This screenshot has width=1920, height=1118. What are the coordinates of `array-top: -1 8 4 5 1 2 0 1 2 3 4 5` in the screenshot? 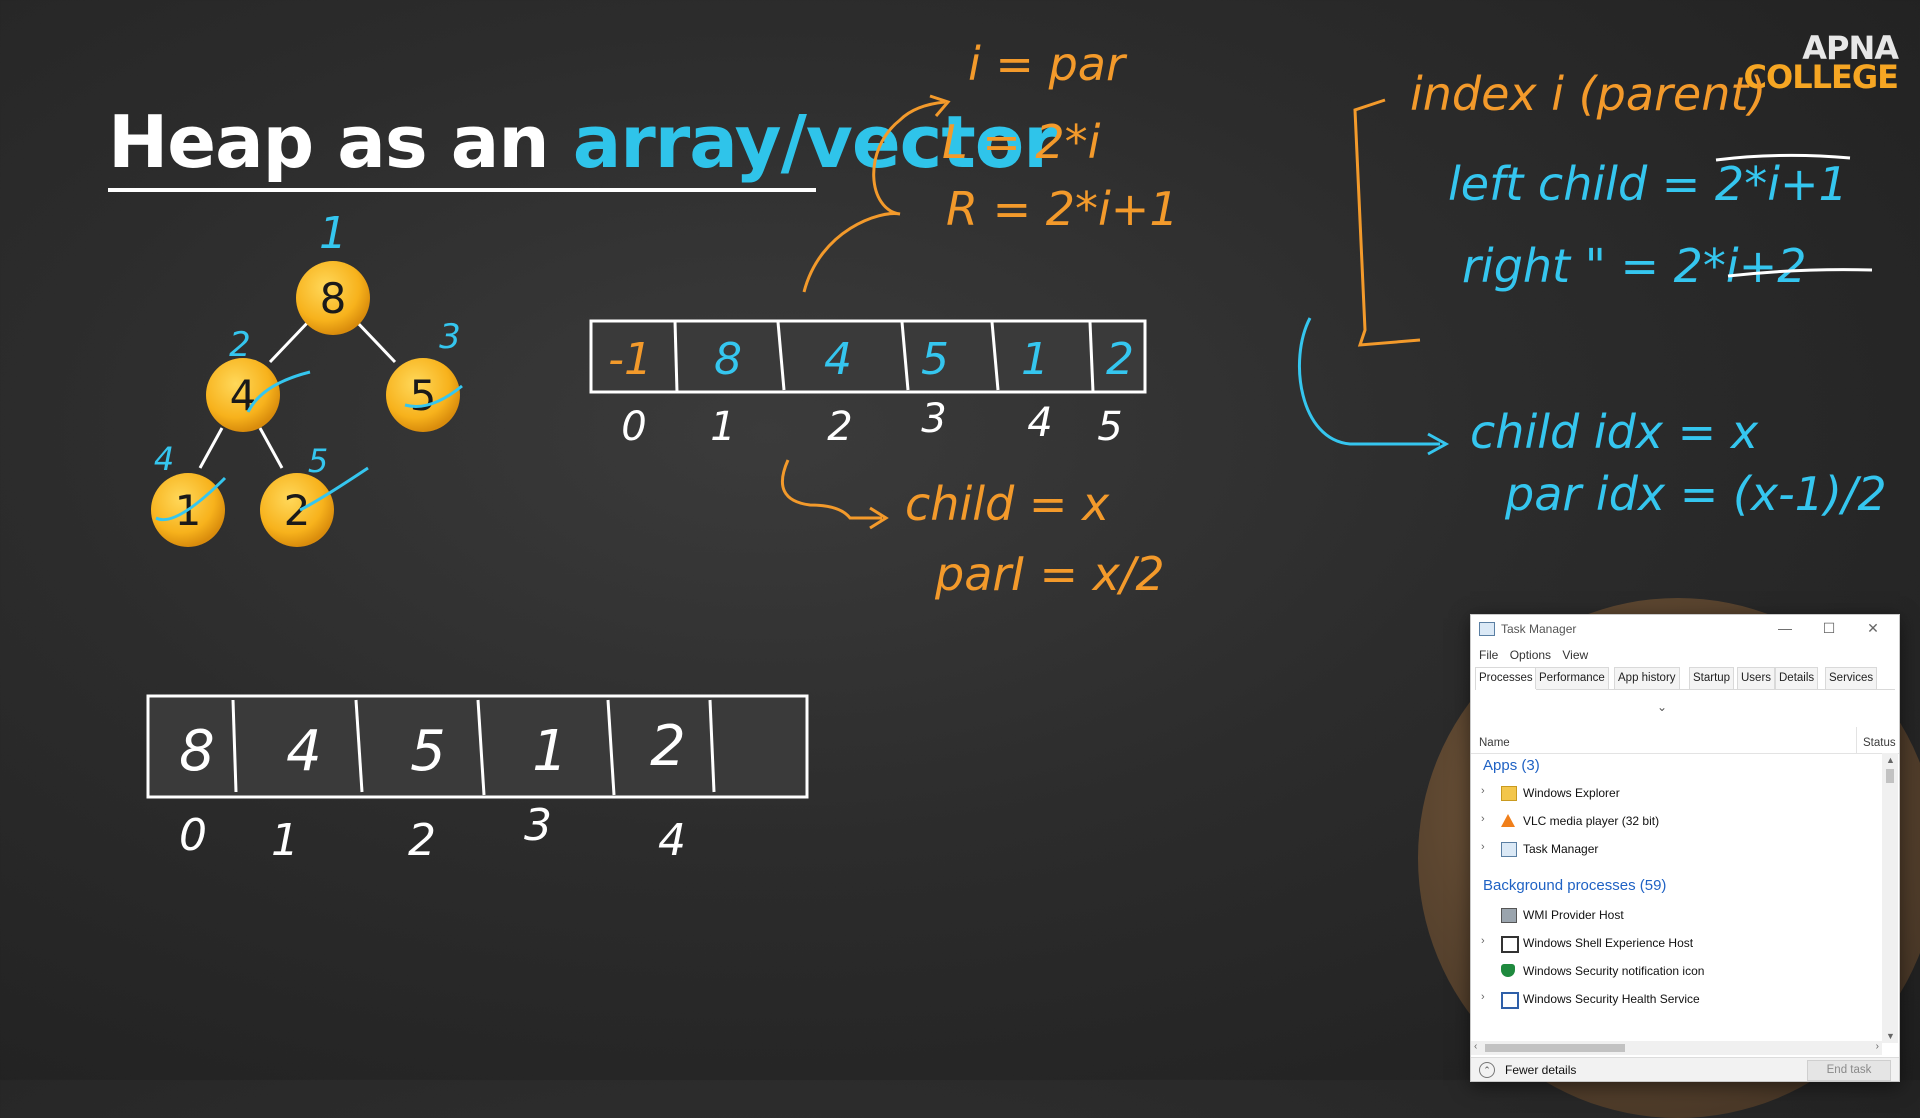 It's located at (868, 384).